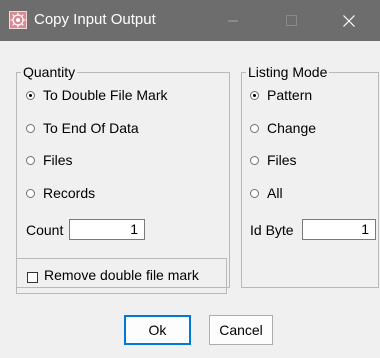 Image resolution: width=380 pixels, height=358 pixels. I want to click on minimize-button, so click(233, 20).